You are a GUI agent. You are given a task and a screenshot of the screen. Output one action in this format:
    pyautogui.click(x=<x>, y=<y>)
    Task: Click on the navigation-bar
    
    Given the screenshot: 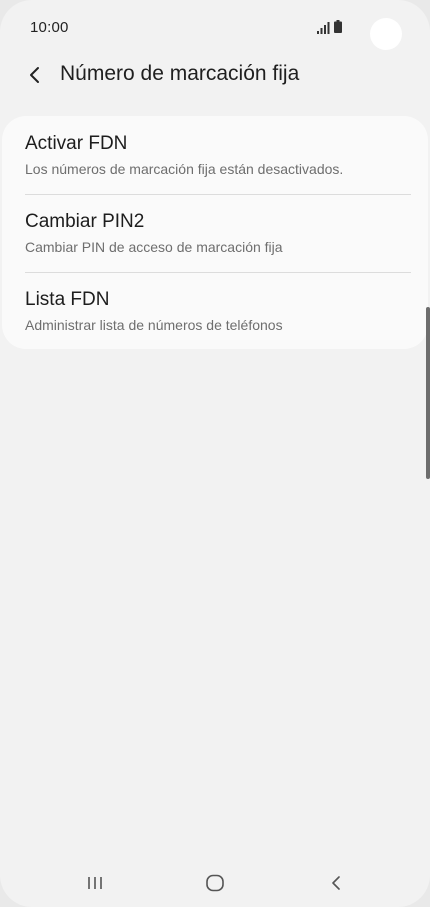 What is the action you would take?
    pyautogui.click(x=215, y=879)
    